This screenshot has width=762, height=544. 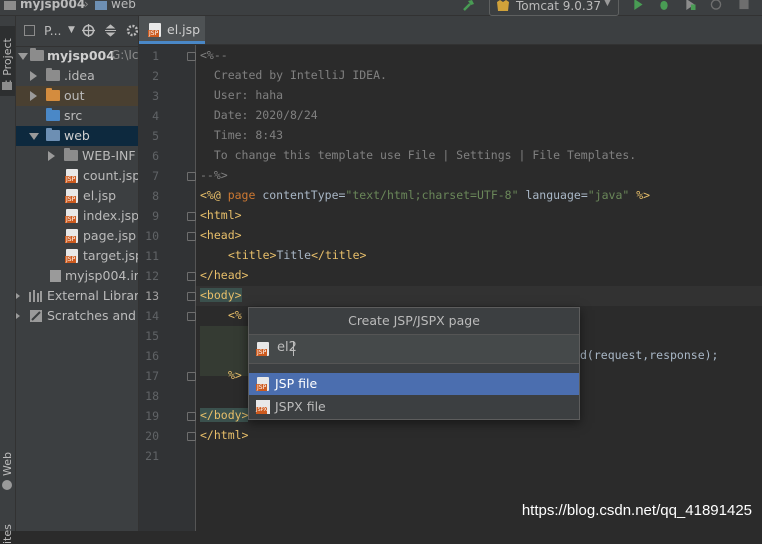 What do you see at coordinates (152, 256) in the screenshot?
I see `line-number: 11` at bounding box center [152, 256].